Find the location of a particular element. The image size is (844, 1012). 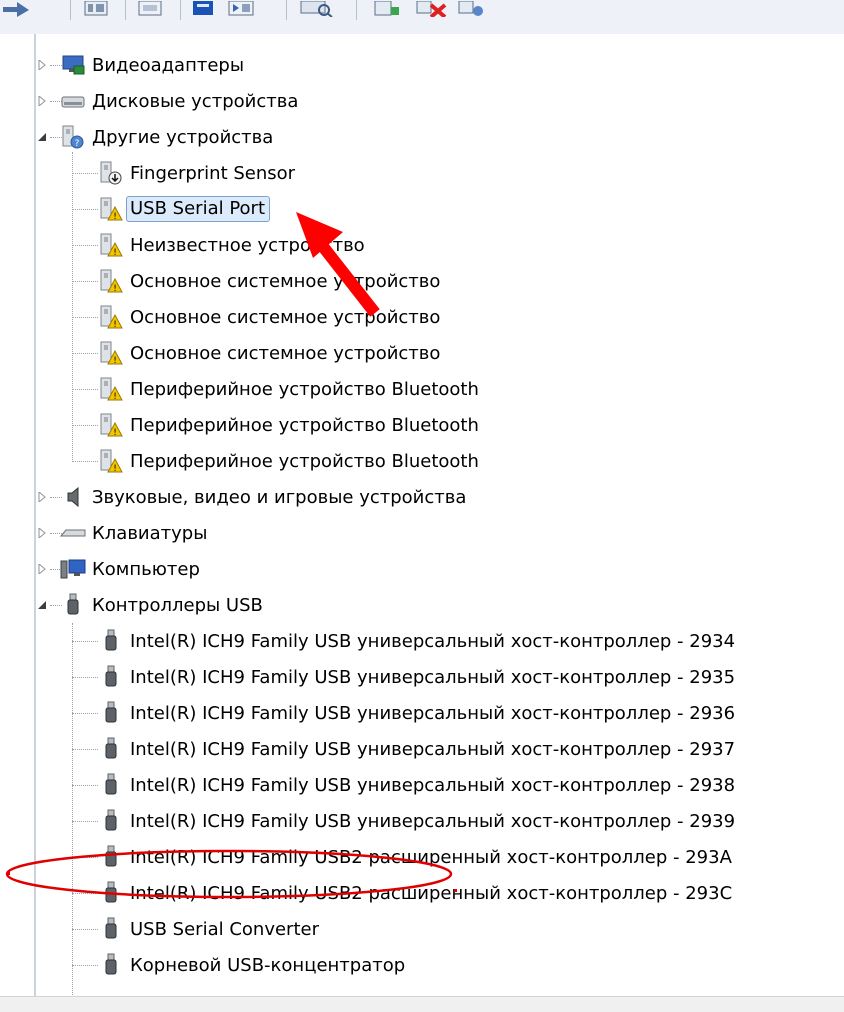

scan-hardware-button is located at coordinates (316, 9).